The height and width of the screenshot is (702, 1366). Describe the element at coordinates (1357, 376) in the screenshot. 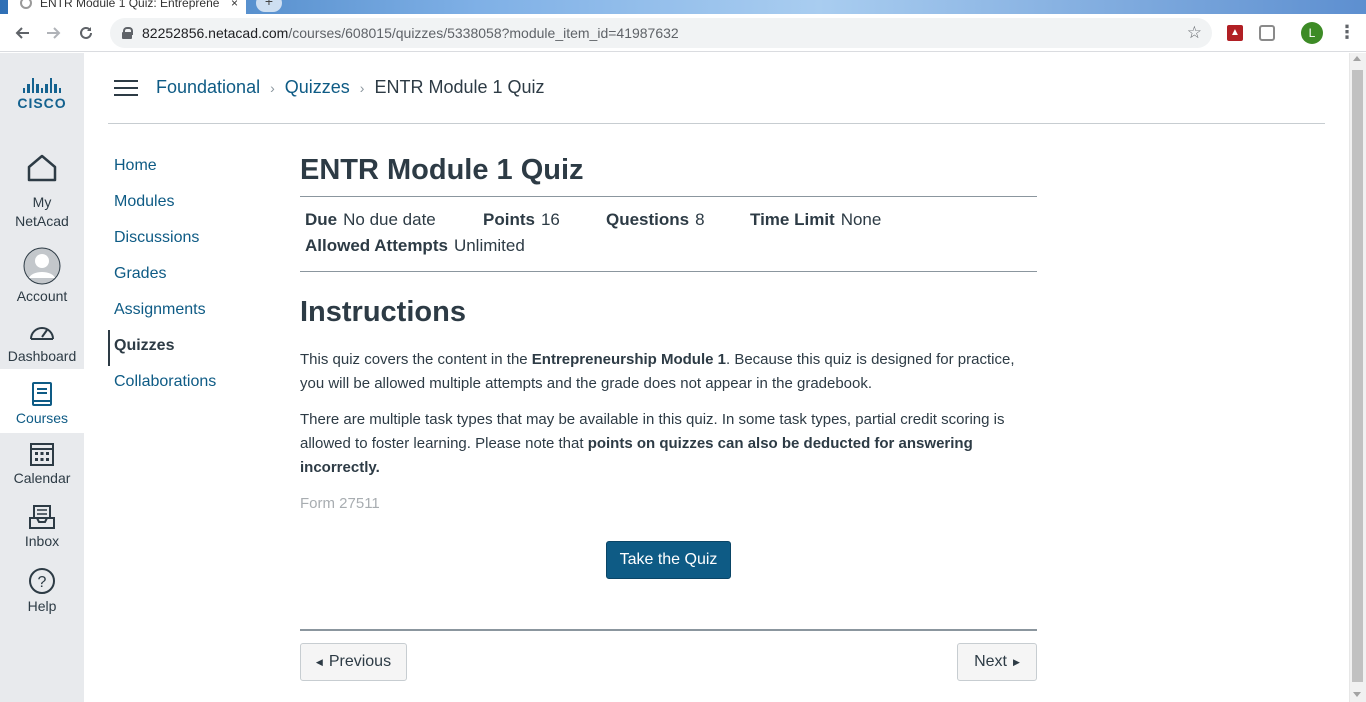

I see `scrollbar-thumb` at that location.